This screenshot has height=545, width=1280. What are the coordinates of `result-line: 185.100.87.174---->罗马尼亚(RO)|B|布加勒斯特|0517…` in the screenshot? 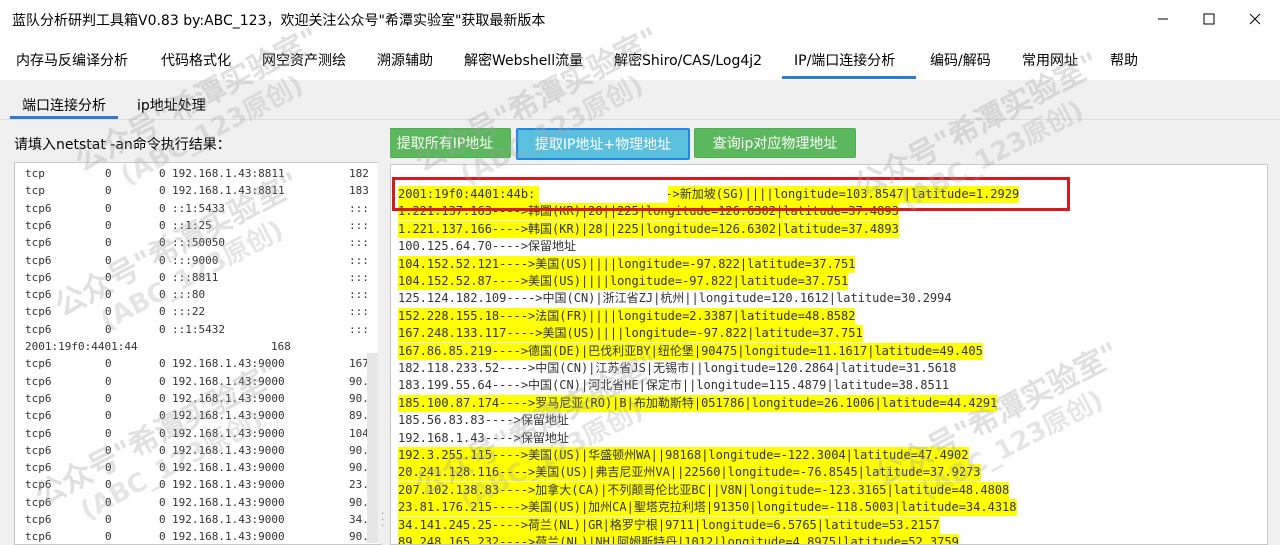 It's located at (698, 403).